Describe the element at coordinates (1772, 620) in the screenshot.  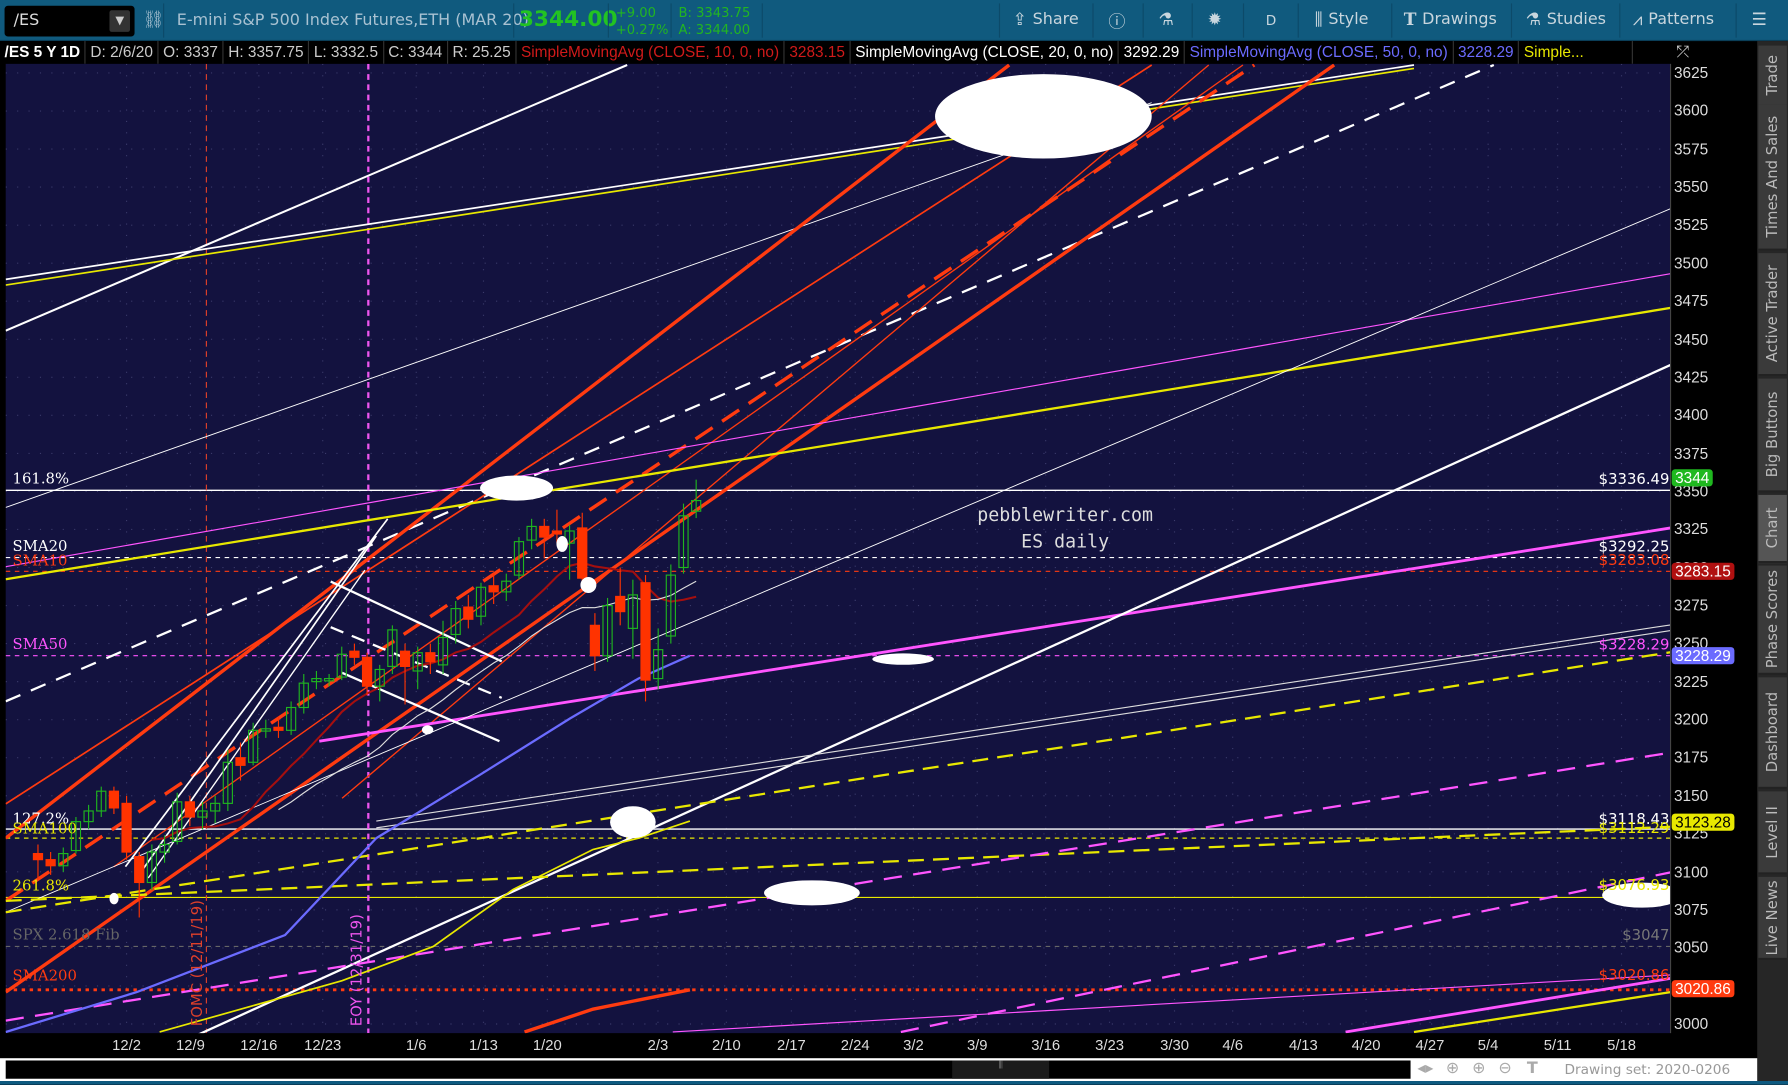
I see `side-tab-phase-scores: Phase Scores` at that location.